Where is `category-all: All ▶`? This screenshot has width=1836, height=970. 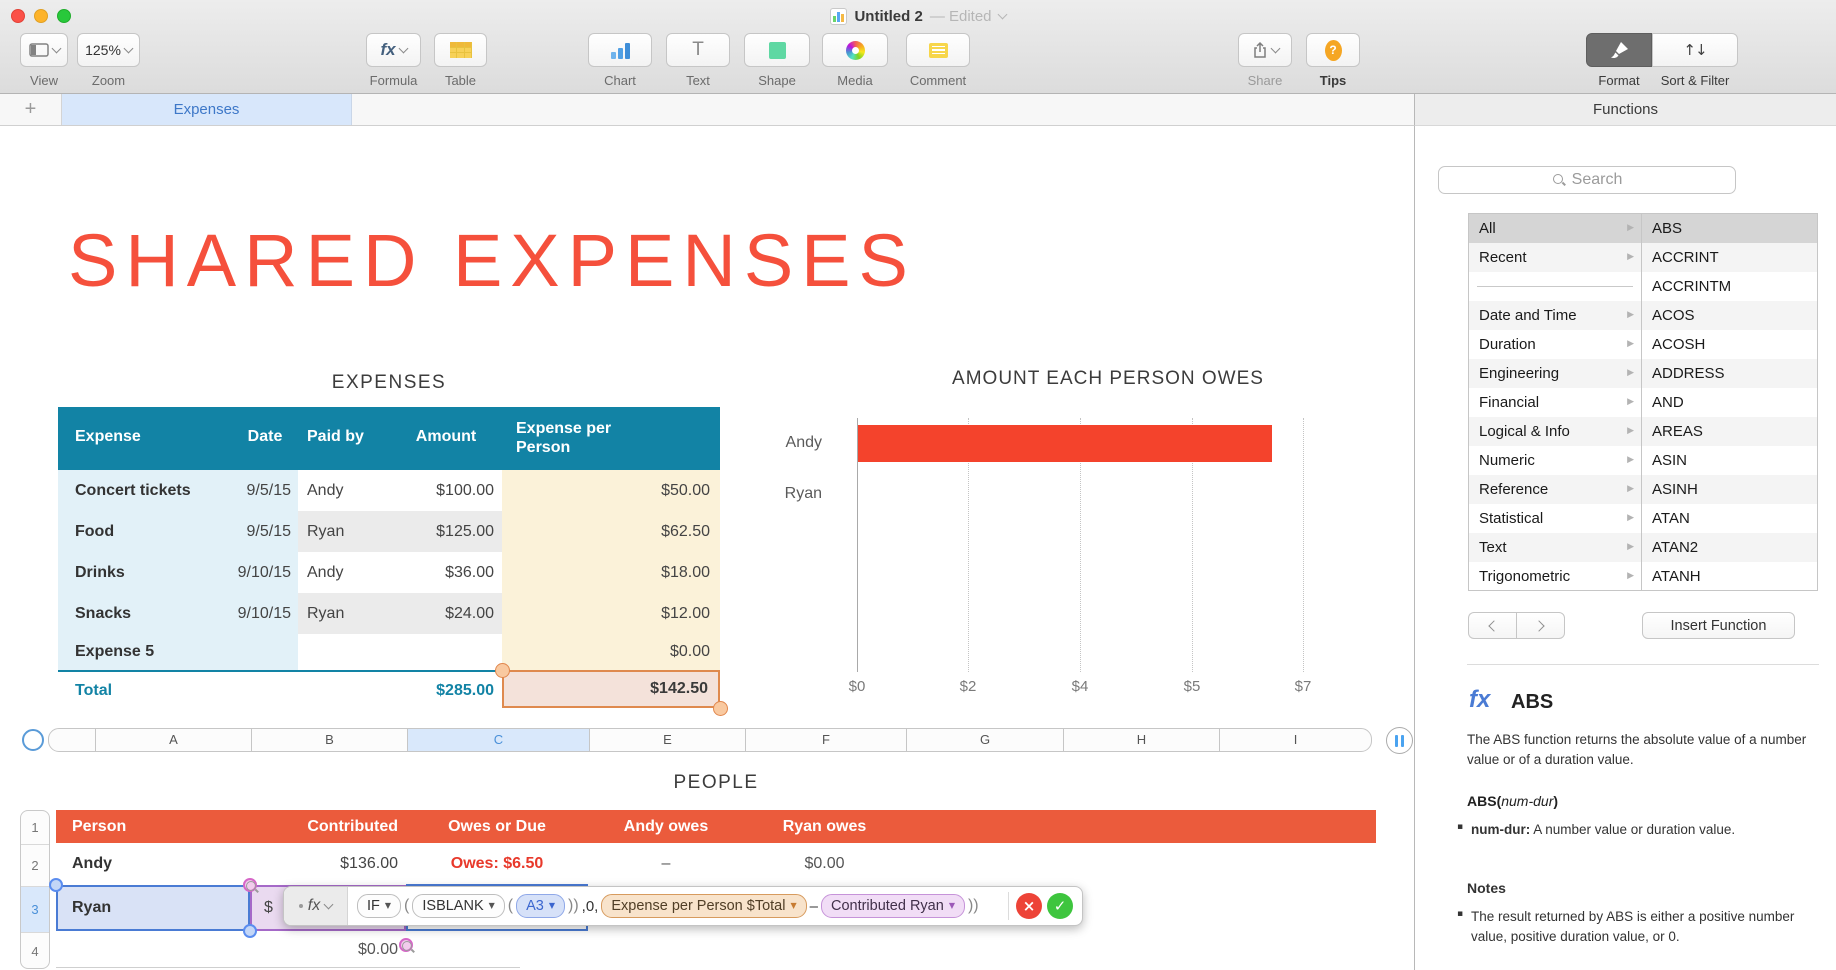 category-all: All ▶ is located at coordinates (1555, 228).